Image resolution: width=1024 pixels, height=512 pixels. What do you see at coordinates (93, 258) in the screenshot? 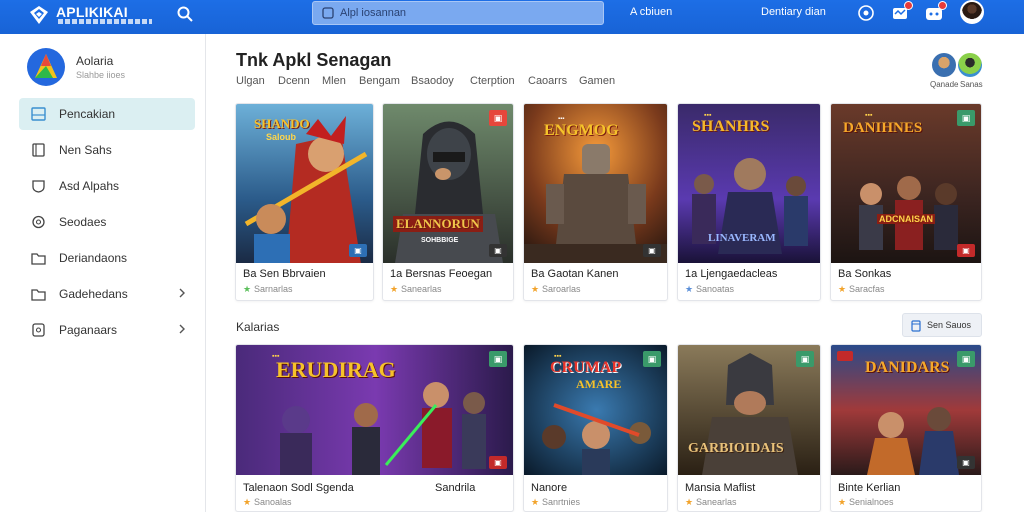
I see `sidebar-item-label: Deriandaons` at bounding box center [93, 258].